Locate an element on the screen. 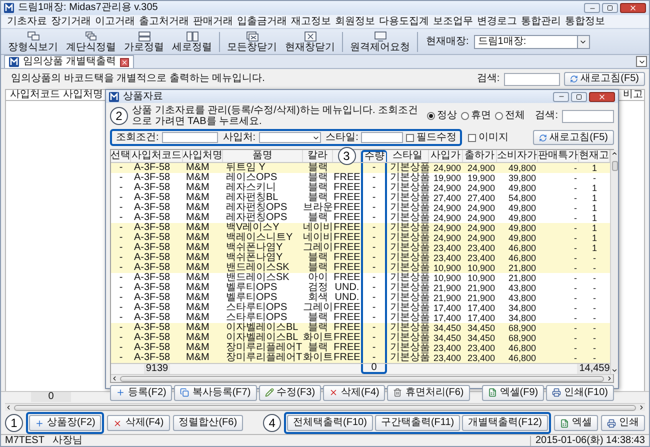  condition-field is located at coordinates (190, 137).